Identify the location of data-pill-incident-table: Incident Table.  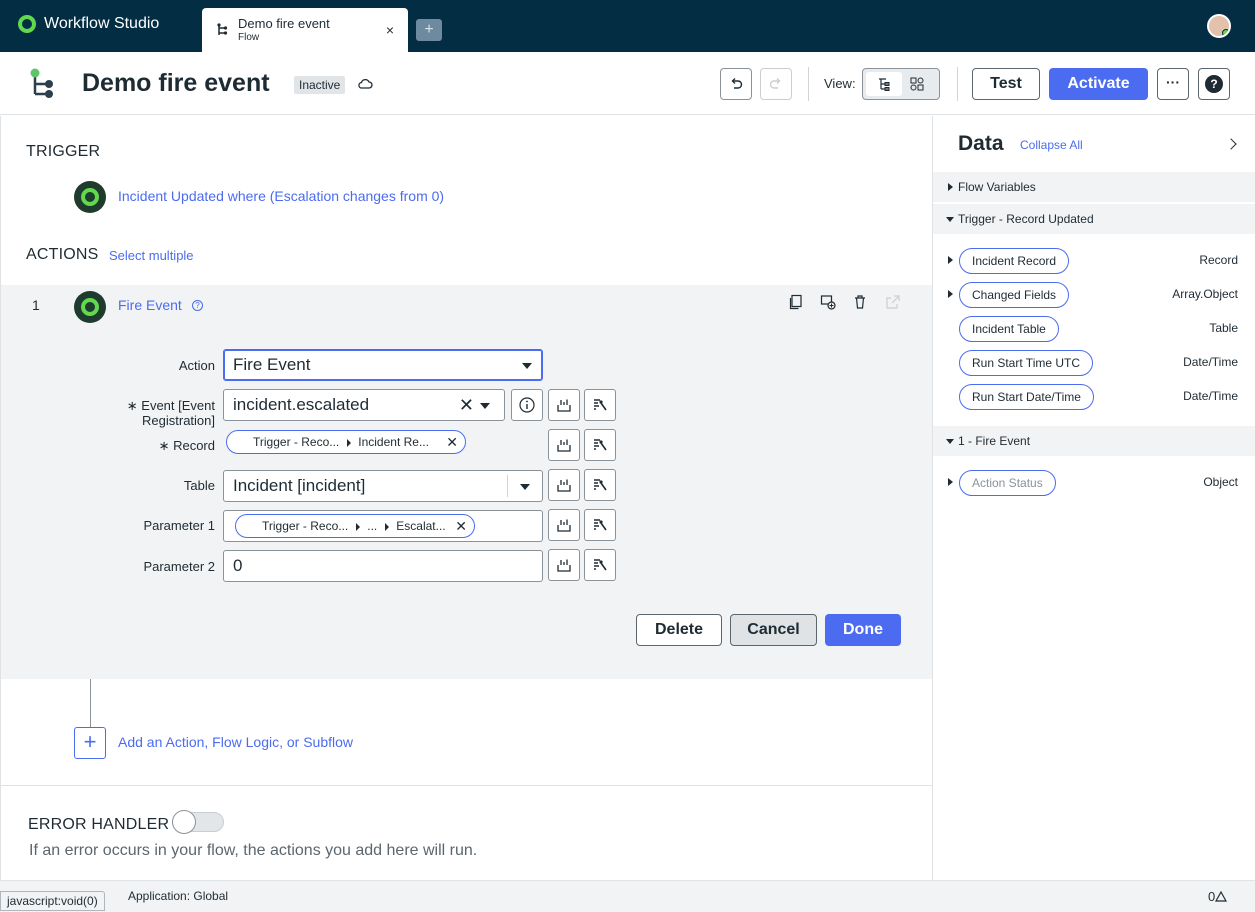
(1009, 329).